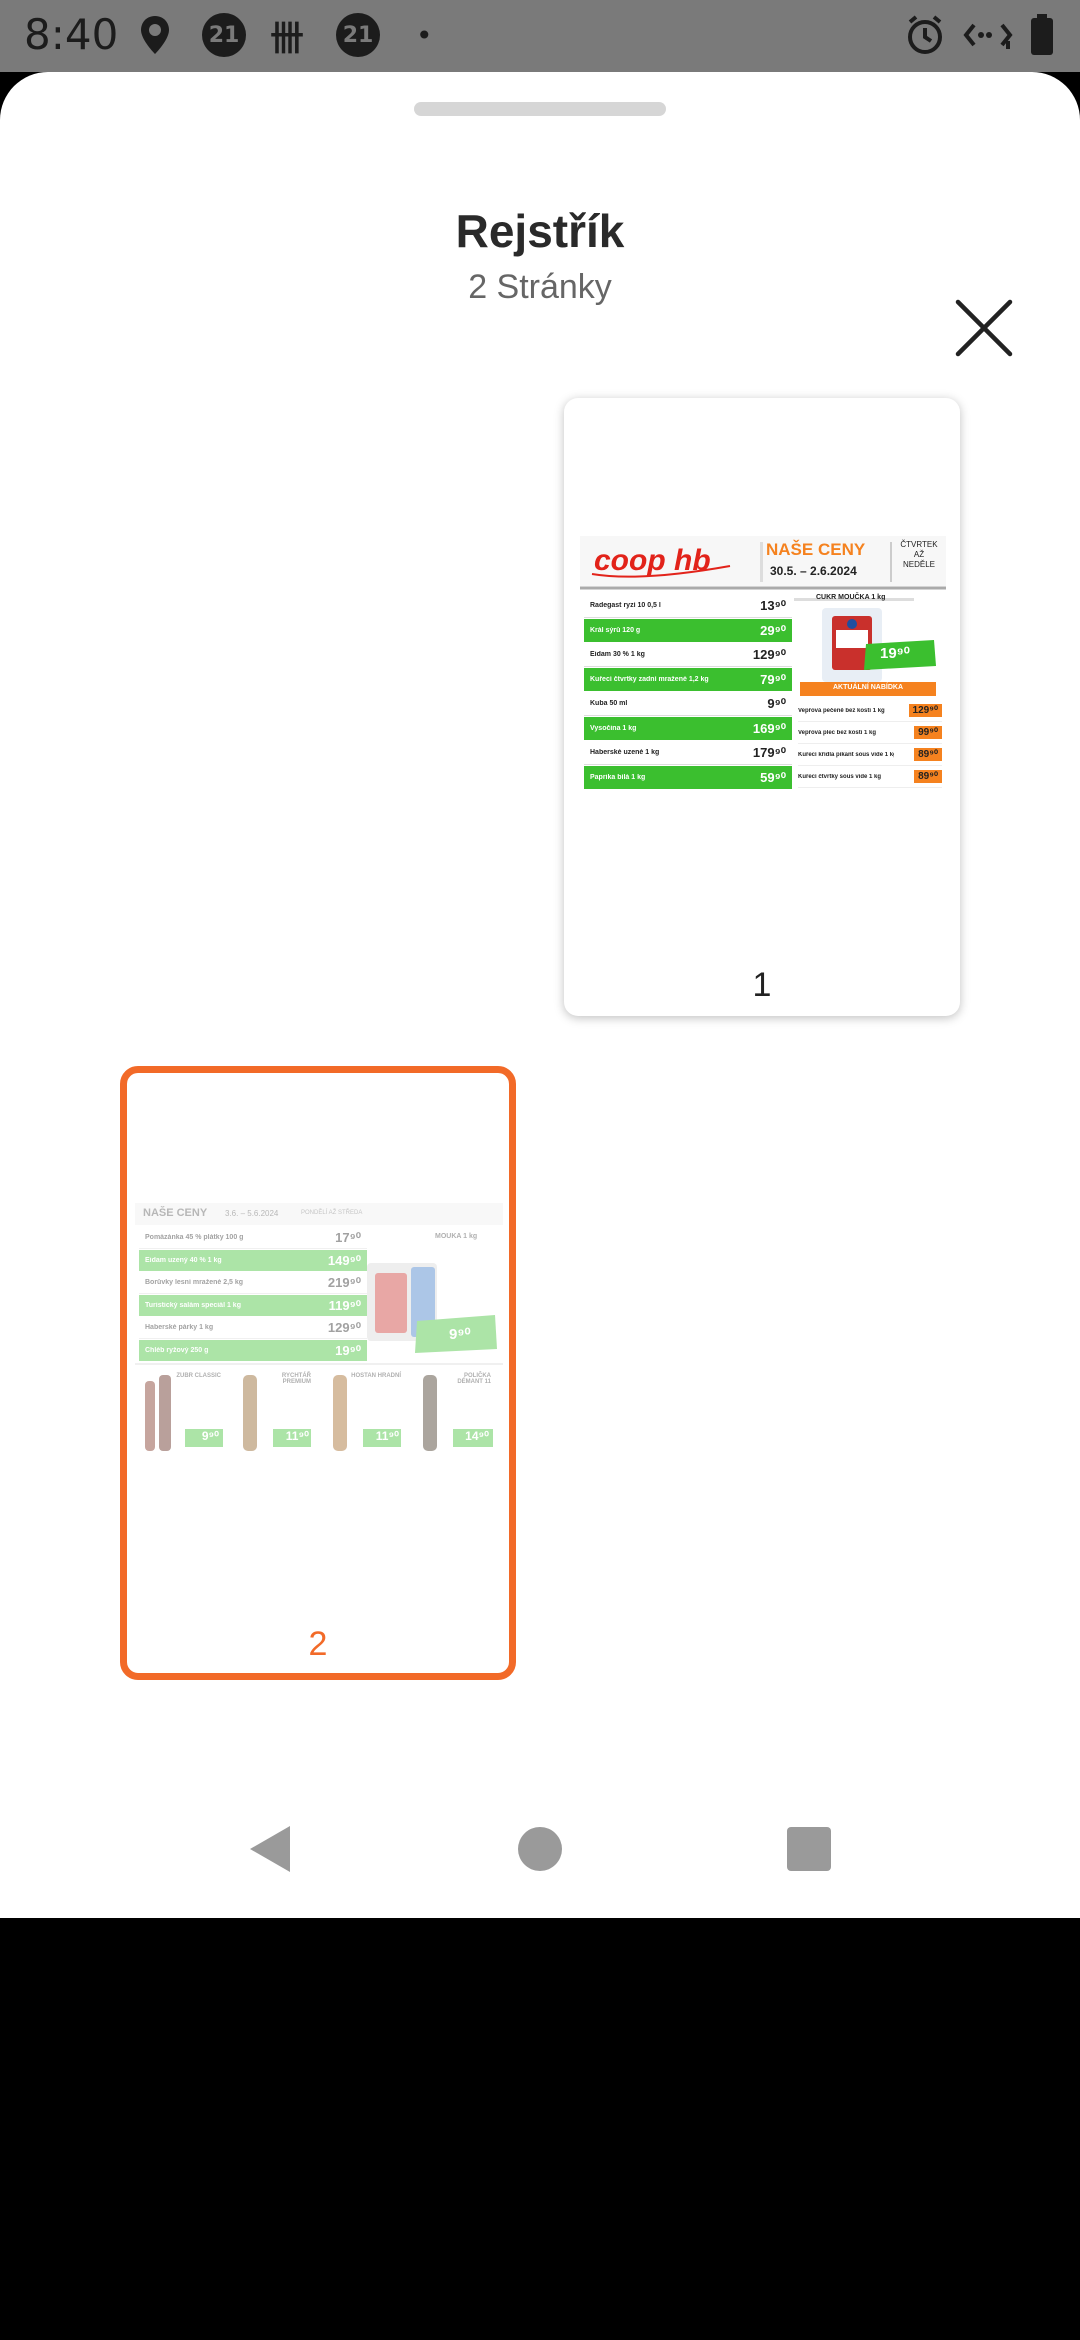  I want to click on flyer-offer-row: Vepřová plec bez kosti 1 kg 99⁹⁰, so click(870, 733).